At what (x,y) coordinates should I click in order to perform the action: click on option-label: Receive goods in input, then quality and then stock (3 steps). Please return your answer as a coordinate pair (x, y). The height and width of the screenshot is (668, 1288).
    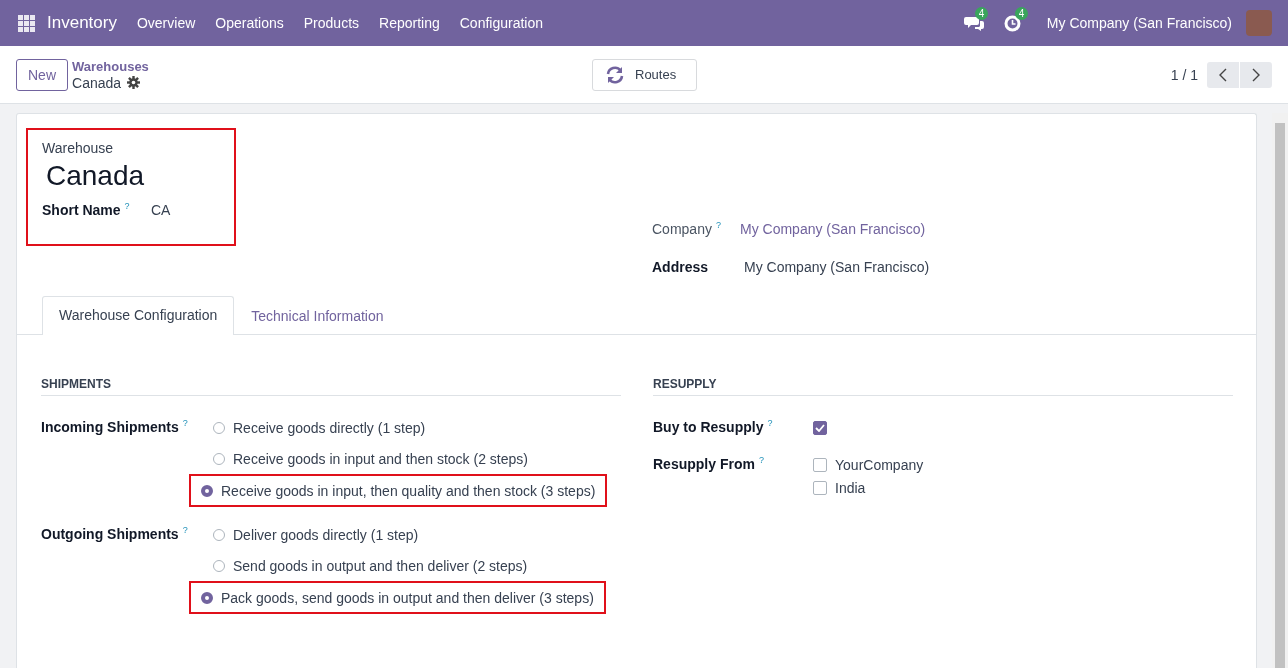
    Looking at the image, I should click on (408, 490).